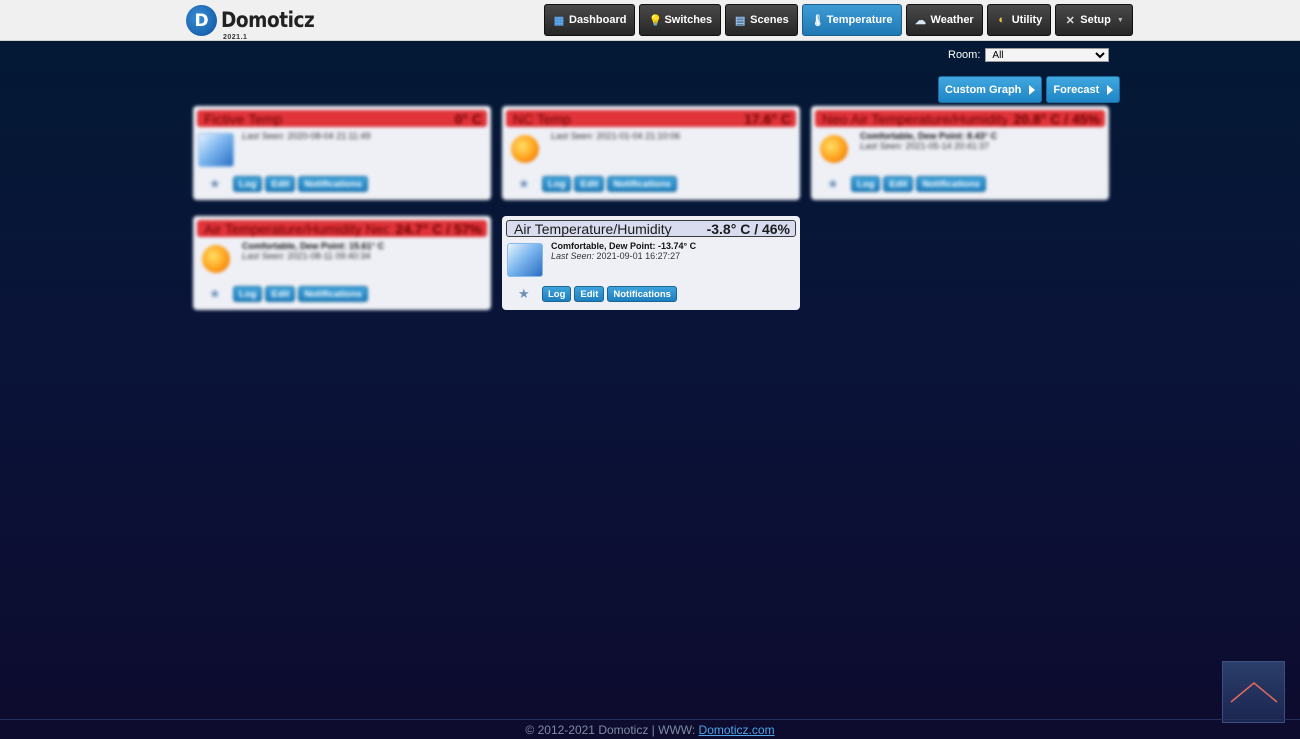  I want to click on forecast-button: Forecast, so click(1083, 89).